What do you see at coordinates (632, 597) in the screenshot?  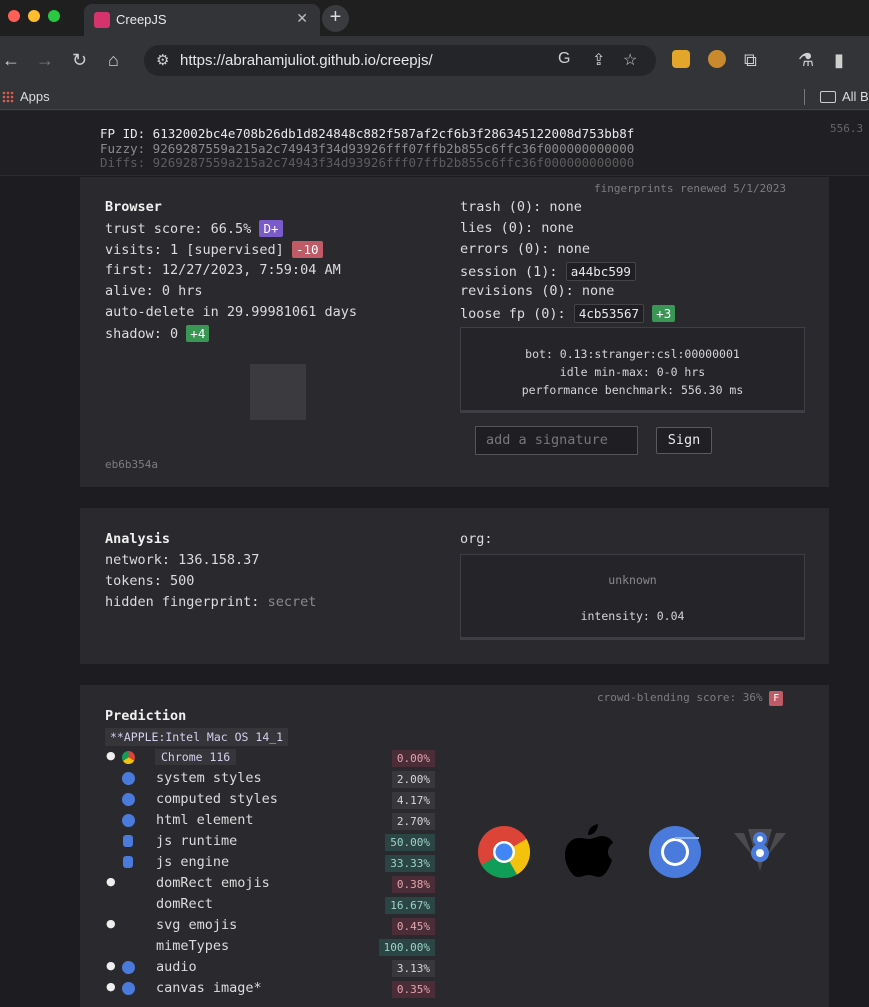 I see `org-info-box: unknown intensity: 0.04` at bounding box center [632, 597].